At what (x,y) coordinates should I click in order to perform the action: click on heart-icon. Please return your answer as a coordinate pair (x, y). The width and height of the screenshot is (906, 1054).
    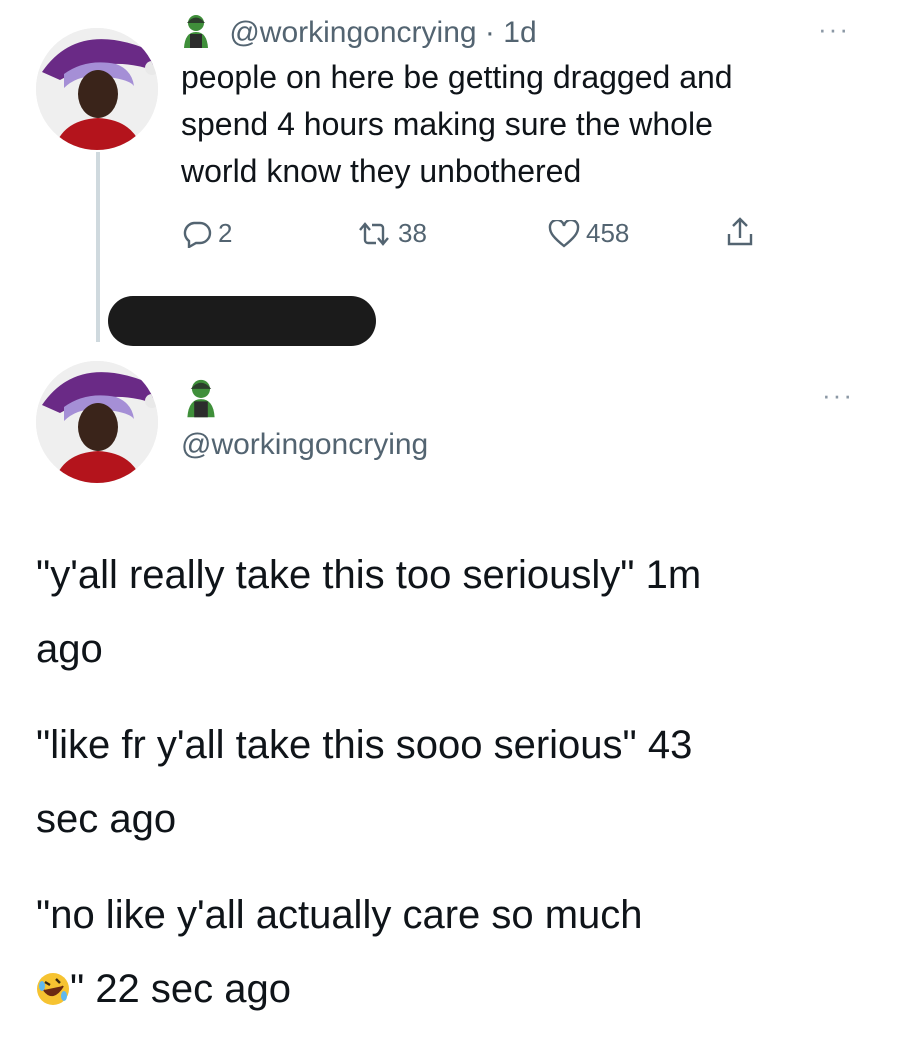
    Looking at the image, I should click on (564, 233).